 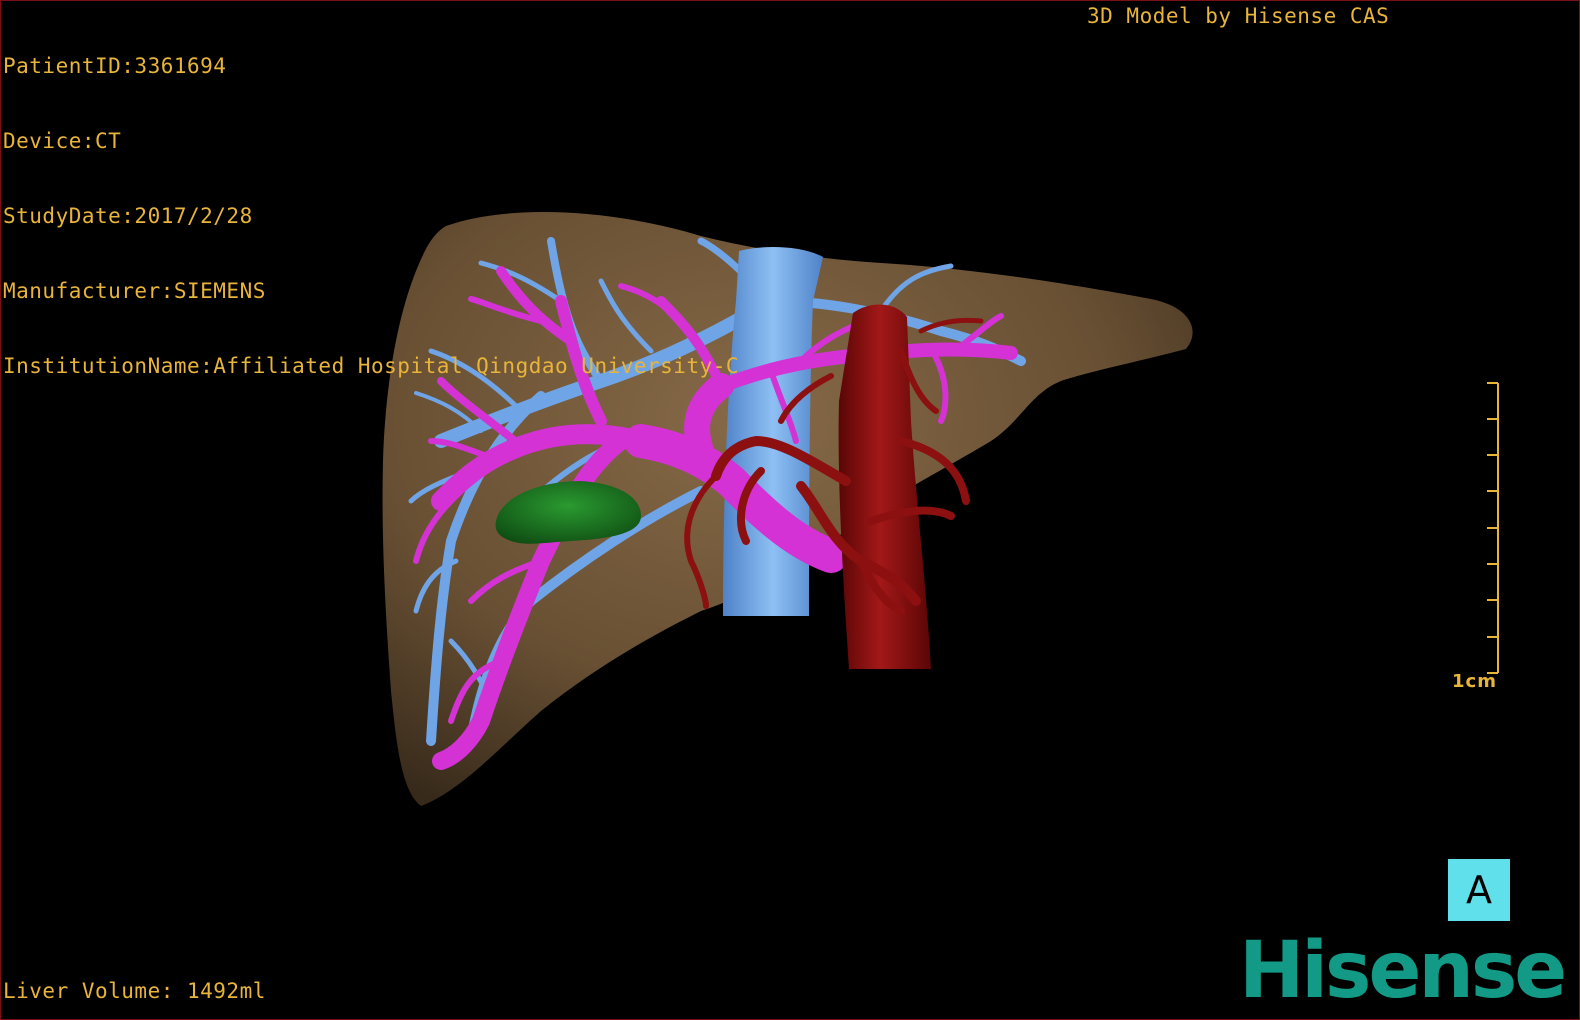 I want to click on device-text: Device:CT, so click(x=62, y=141).